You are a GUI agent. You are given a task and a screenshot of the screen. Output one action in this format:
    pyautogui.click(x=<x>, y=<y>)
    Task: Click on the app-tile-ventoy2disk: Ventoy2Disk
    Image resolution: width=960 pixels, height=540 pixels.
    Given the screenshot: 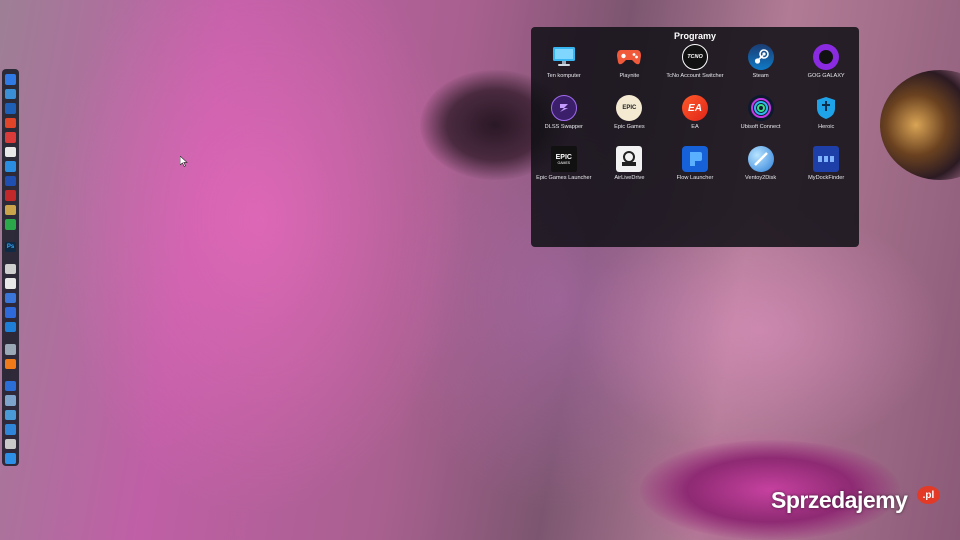 What is the action you would take?
    pyautogui.click(x=761, y=171)
    